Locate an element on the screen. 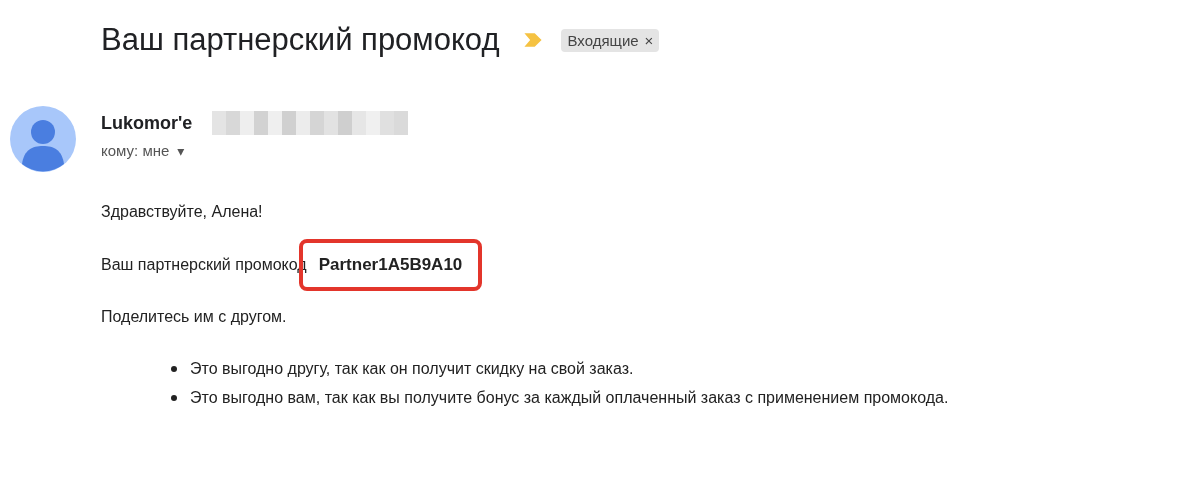 The width and height of the screenshot is (1191, 477). share-text: Поделитесь им с другом. is located at coordinates (194, 317).